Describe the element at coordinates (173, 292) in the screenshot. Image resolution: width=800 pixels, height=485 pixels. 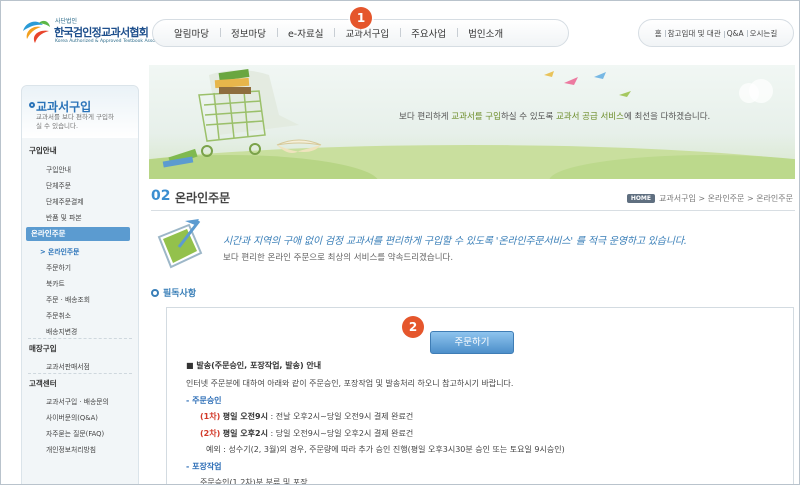
I see `section-heading: 필독사항` at that location.